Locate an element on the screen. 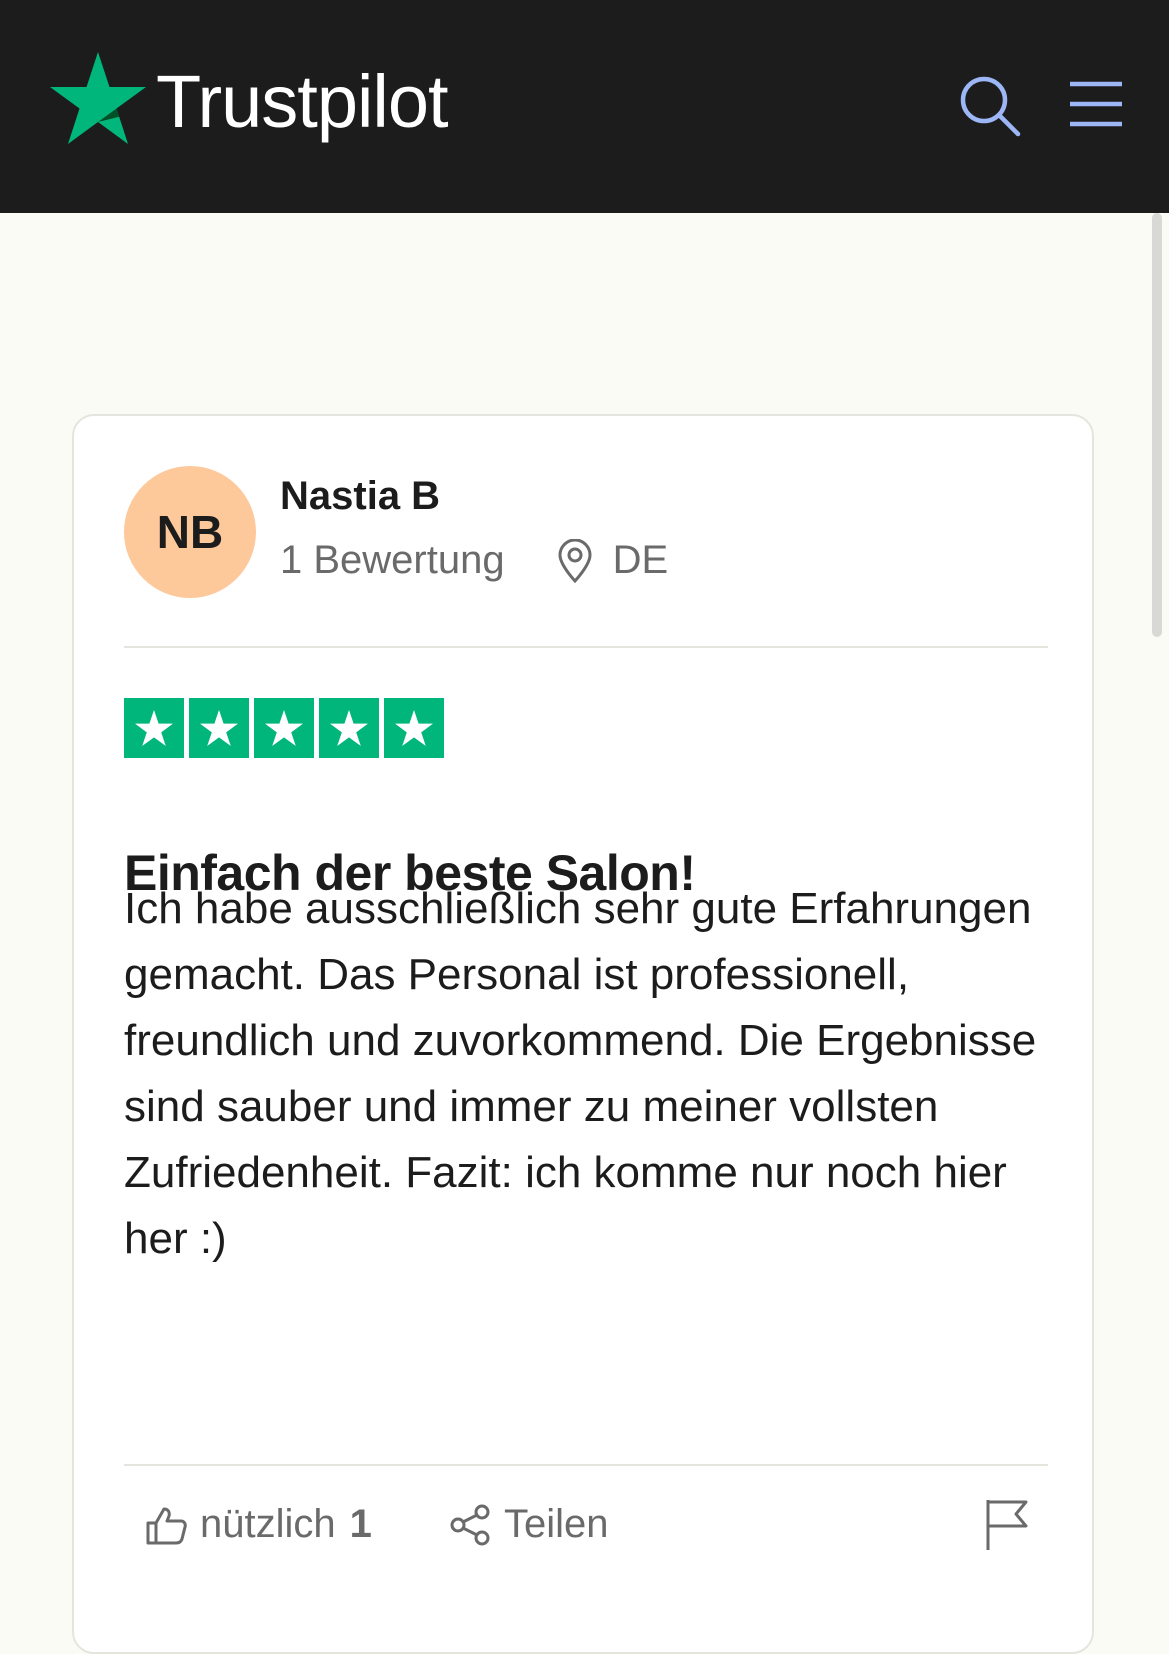  location-pin-icon is located at coordinates (575, 560).